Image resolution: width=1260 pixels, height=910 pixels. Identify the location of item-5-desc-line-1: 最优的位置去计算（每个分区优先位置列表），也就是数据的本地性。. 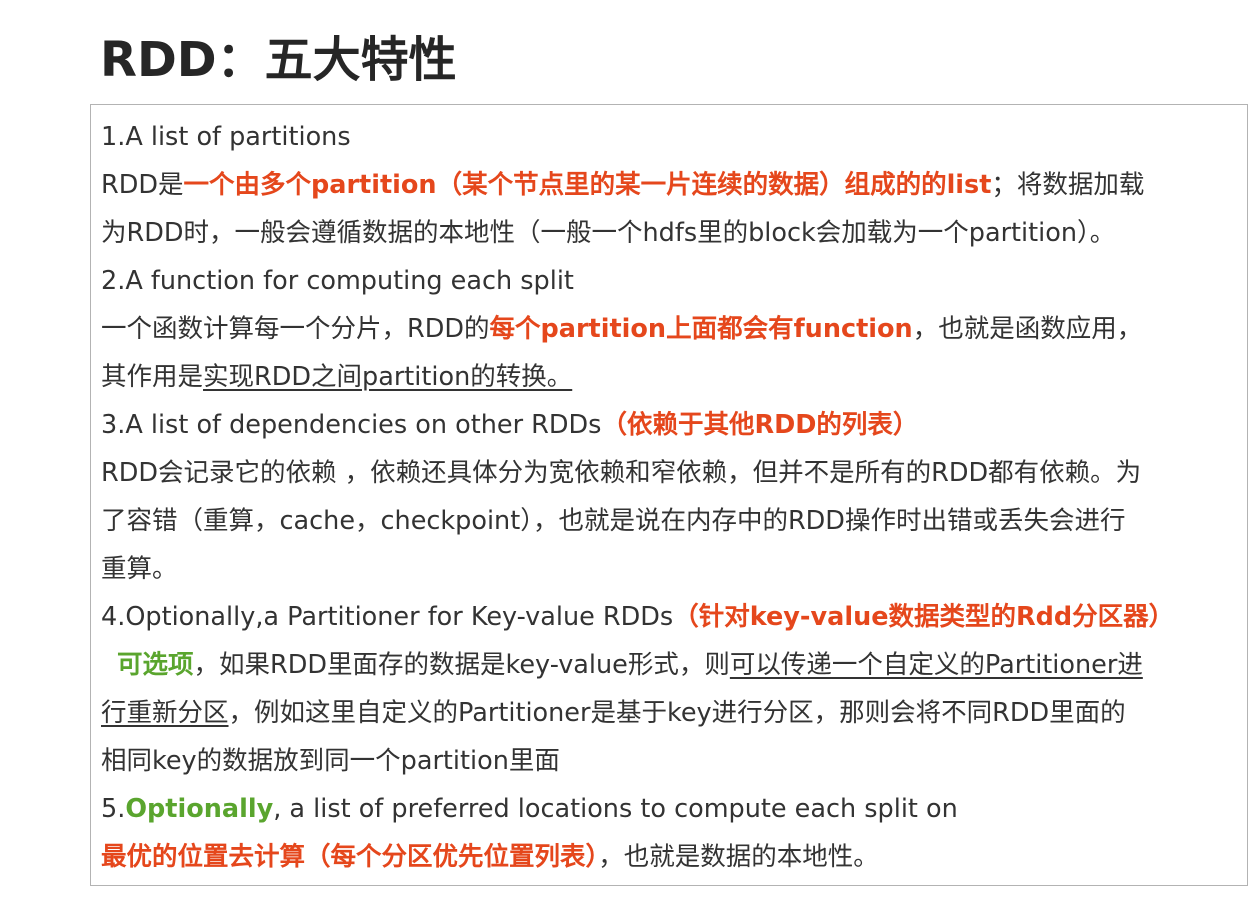
(671, 857).